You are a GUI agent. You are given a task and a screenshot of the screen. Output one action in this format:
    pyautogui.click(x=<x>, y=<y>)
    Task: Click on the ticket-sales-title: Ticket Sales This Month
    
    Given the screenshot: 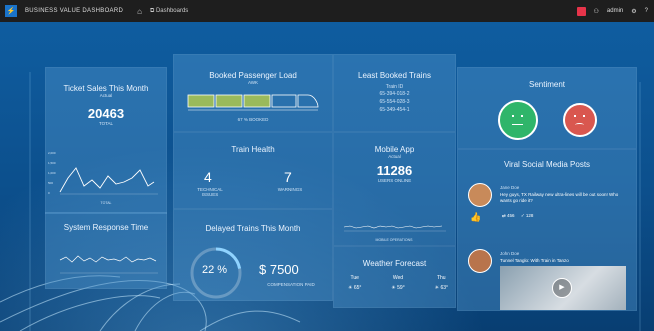 What is the action you would take?
    pyautogui.click(x=106, y=88)
    